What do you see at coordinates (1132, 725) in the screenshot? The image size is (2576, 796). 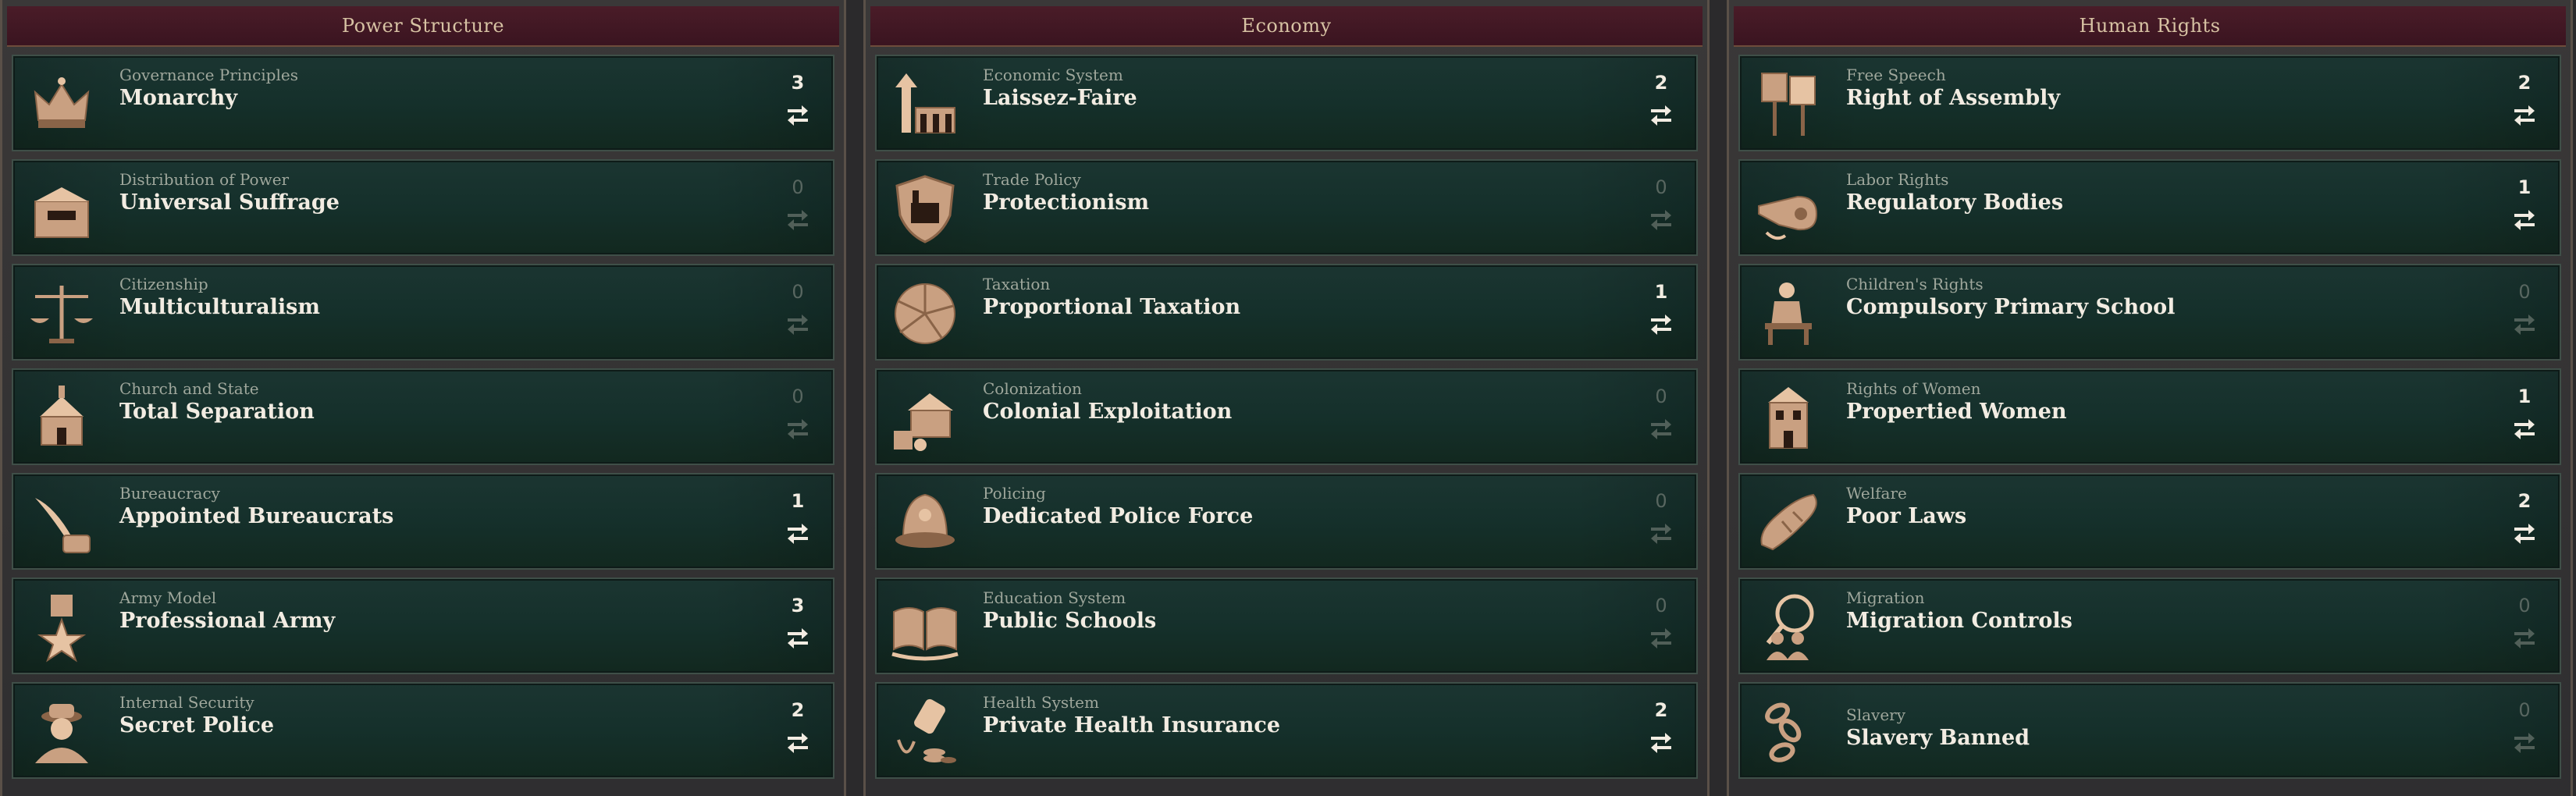 I see `law-name: Private Health Insurance` at bounding box center [1132, 725].